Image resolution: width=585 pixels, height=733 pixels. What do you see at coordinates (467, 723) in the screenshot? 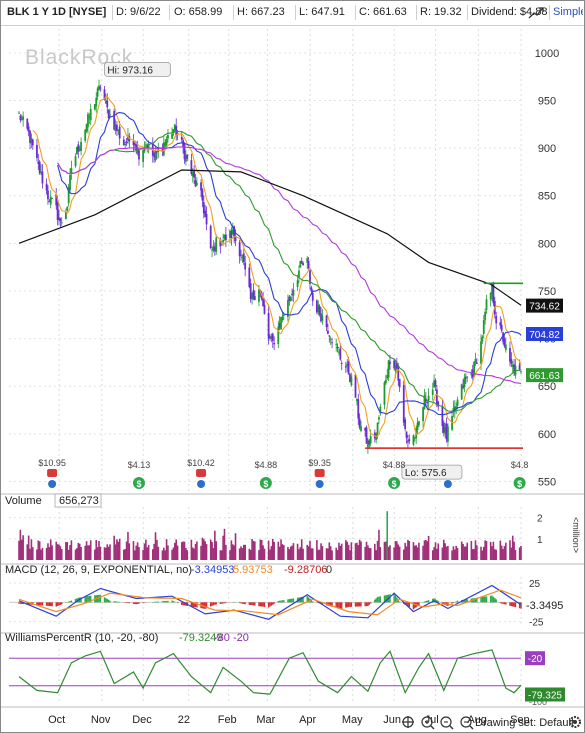
I see `zoom-reset-icon` at bounding box center [467, 723].